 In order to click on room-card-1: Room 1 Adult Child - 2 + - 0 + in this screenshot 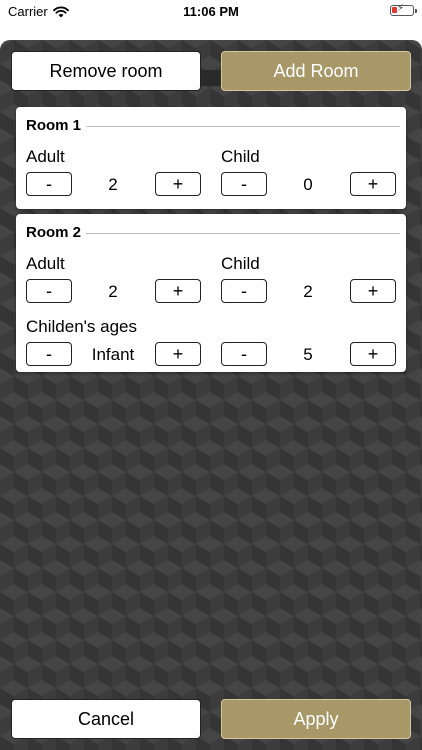, I will do `click(211, 158)`.